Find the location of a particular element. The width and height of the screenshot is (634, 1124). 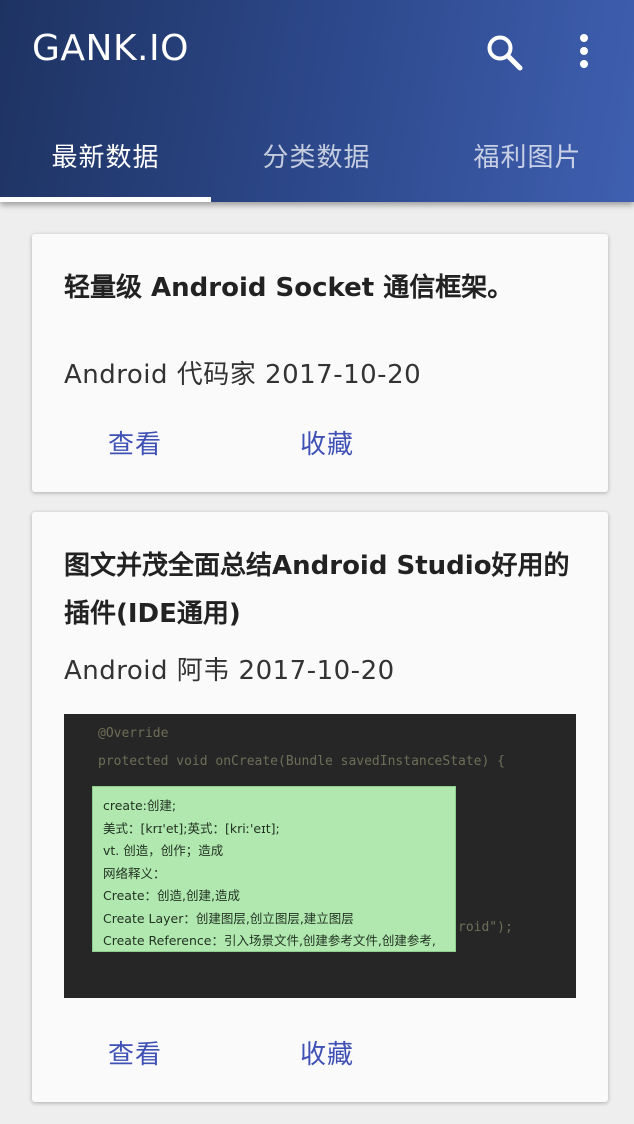

popup-line: Create Layer：创建图层,创立图层,建立图层 is located at coordinates (228, 918).